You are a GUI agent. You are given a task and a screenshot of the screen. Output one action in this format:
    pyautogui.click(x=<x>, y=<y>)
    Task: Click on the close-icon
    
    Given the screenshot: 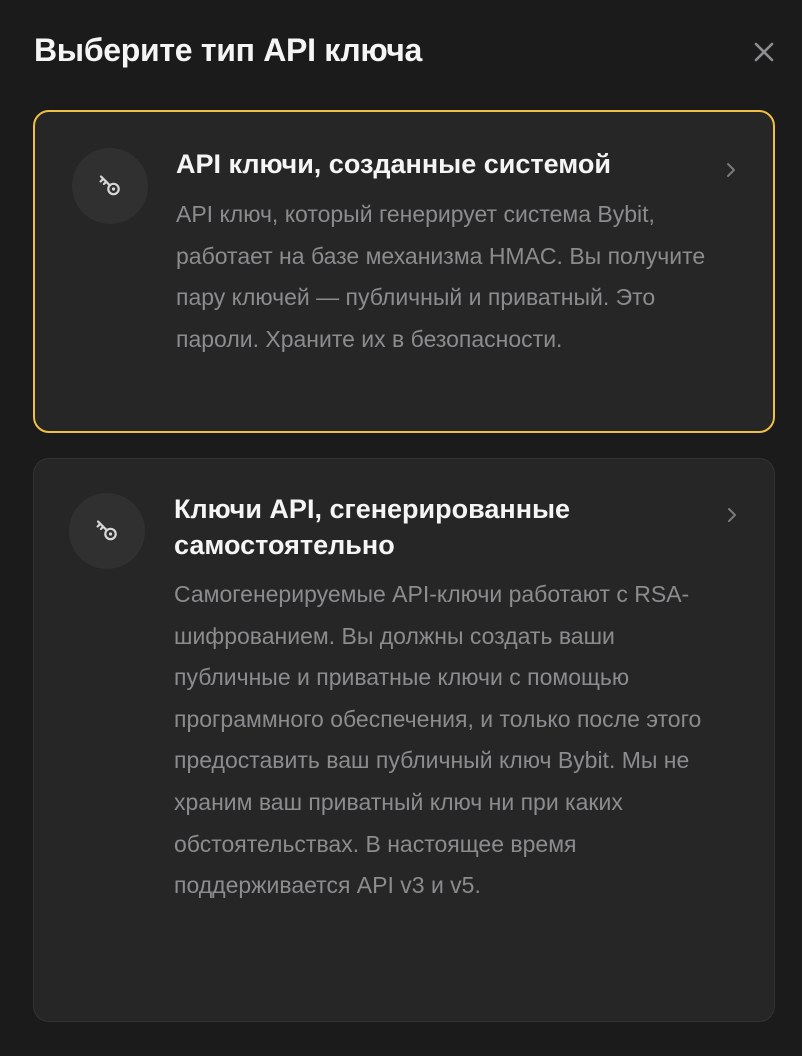 What is the action you would take?
    pyautogui.click(x=764, y=52)
    